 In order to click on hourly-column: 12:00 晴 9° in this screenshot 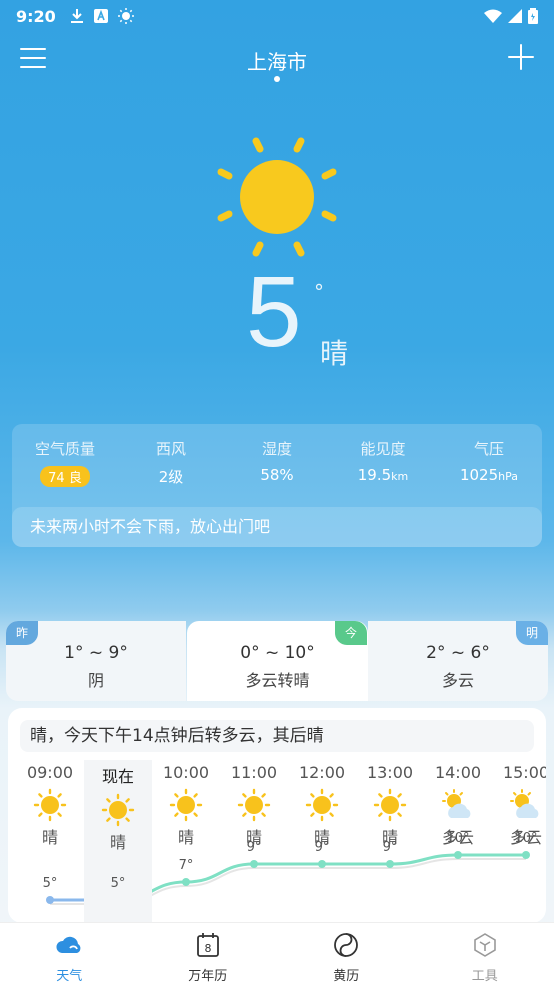, I will do `click(322, 841)`.